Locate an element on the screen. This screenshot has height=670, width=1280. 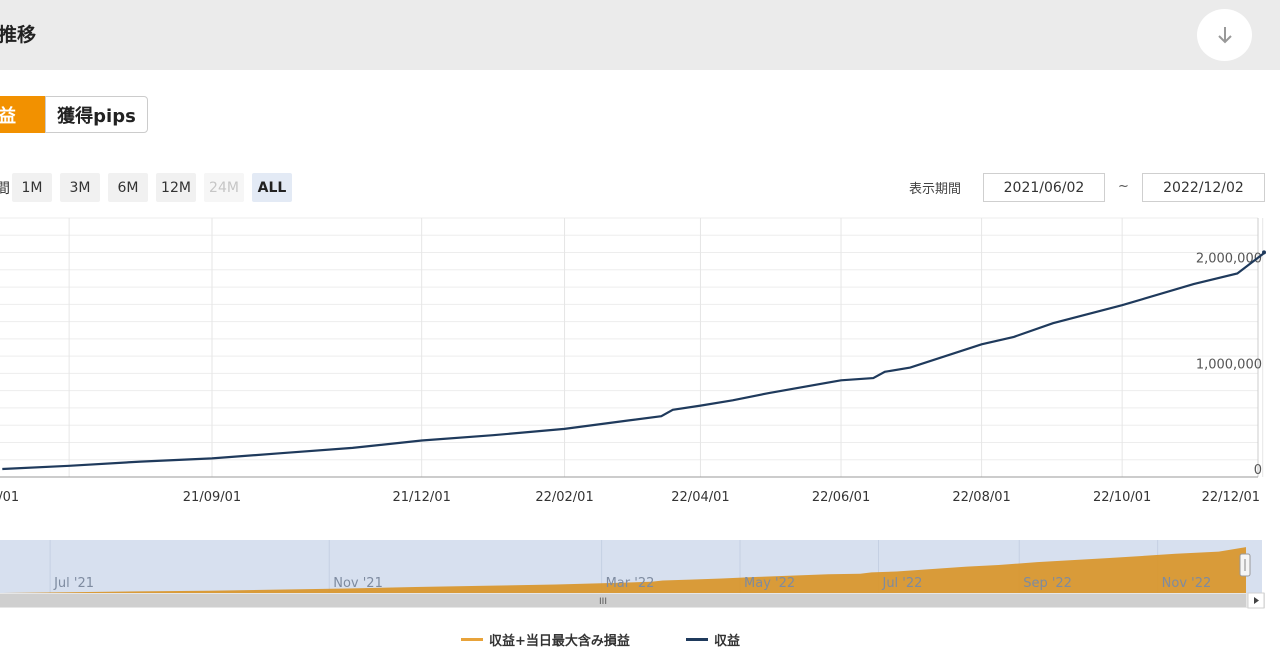
navigator-tick-label: Jul '21 is located at coordinates (73, 583).